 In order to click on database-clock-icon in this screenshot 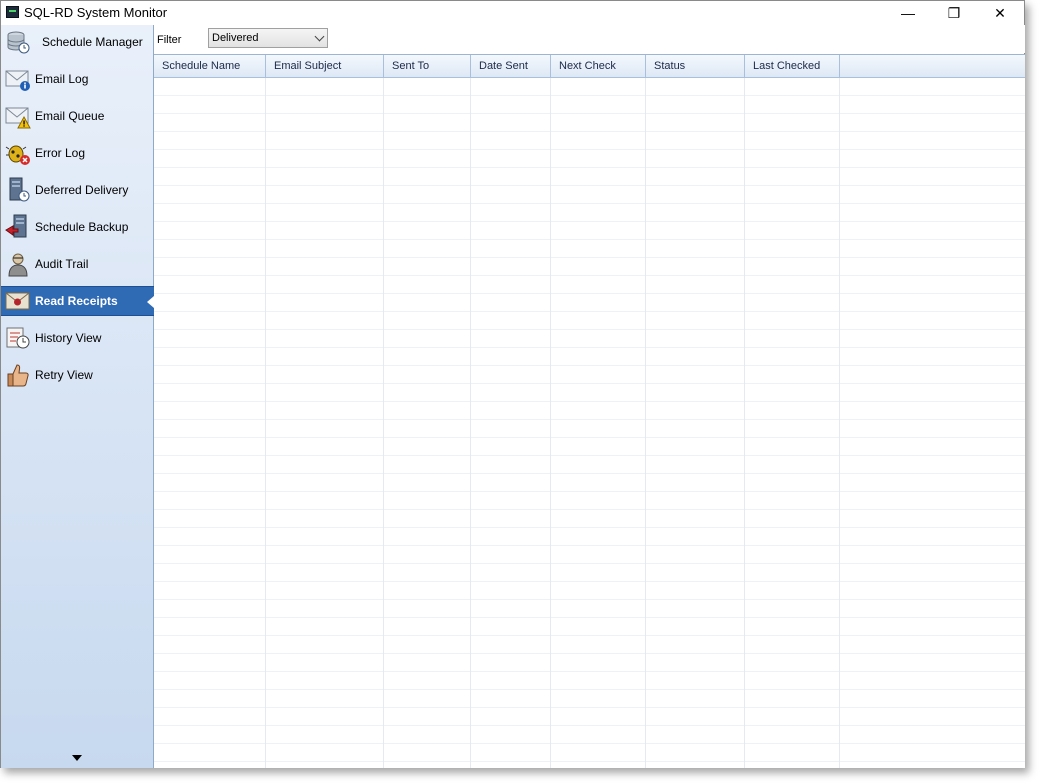, I will do `click(18, 42)`.